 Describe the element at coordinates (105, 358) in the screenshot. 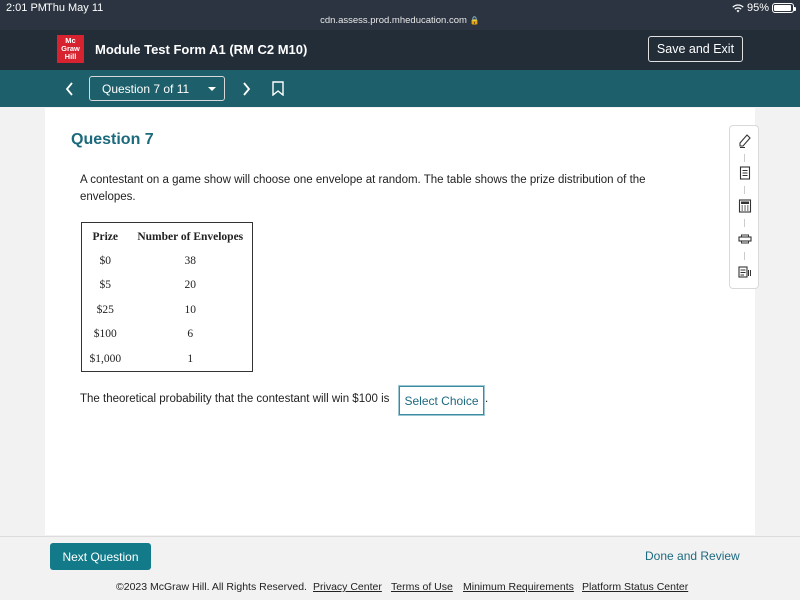

I see `prize-cell: $1,000` at that location.